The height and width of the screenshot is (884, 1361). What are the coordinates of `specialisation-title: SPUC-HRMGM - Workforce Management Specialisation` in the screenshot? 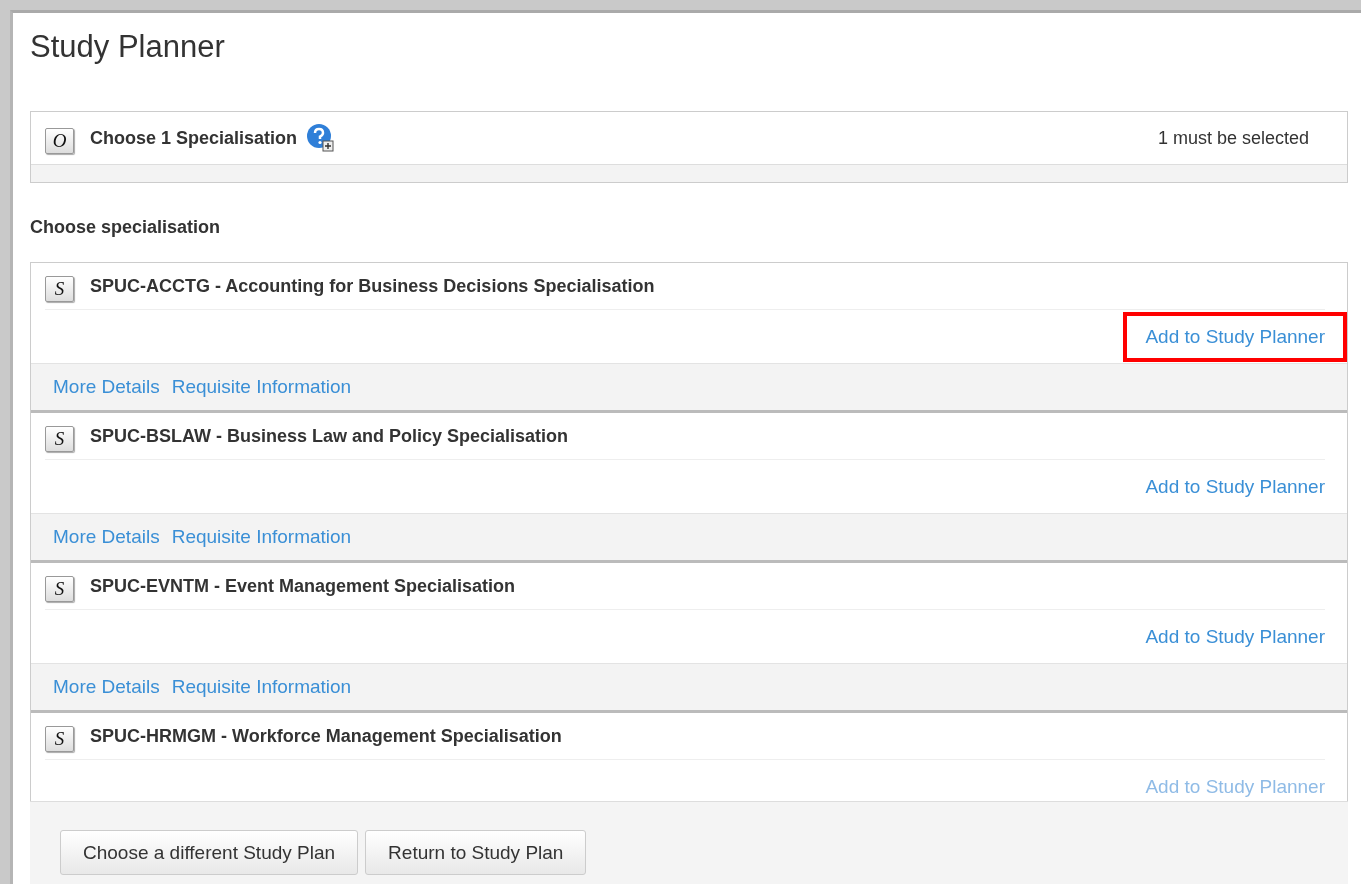 It's located at (326, 736).